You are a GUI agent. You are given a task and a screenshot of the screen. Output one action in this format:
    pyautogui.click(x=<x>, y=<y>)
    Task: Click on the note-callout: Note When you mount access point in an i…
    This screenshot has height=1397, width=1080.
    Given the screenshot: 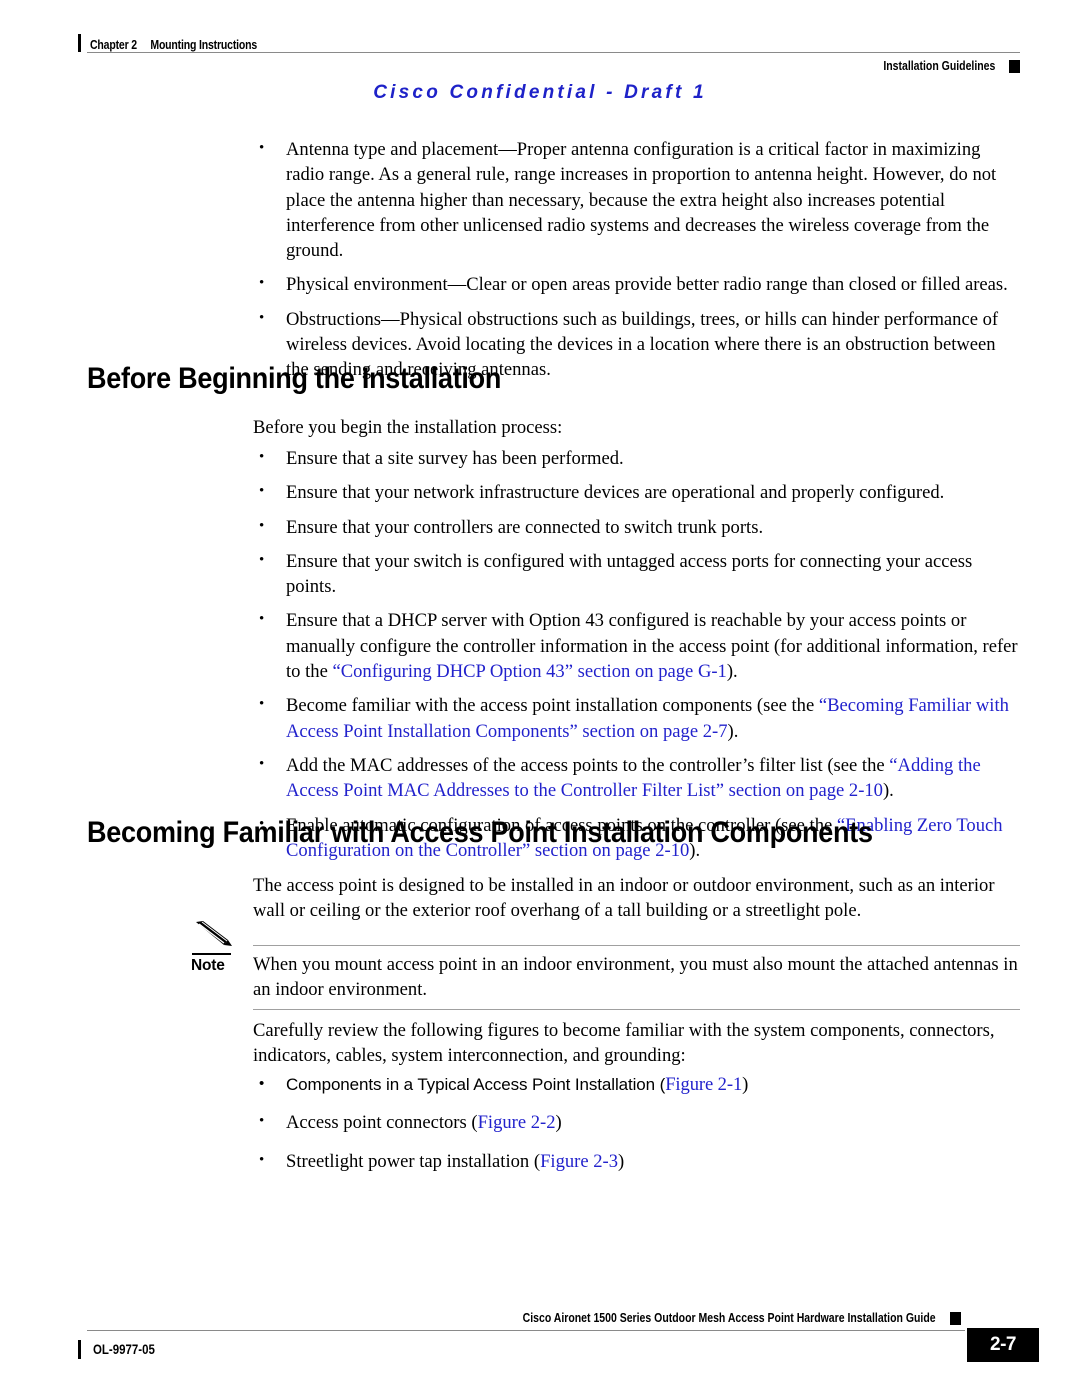 What is the action you would take?
    pyautogui.click(x=540, y=965)
    